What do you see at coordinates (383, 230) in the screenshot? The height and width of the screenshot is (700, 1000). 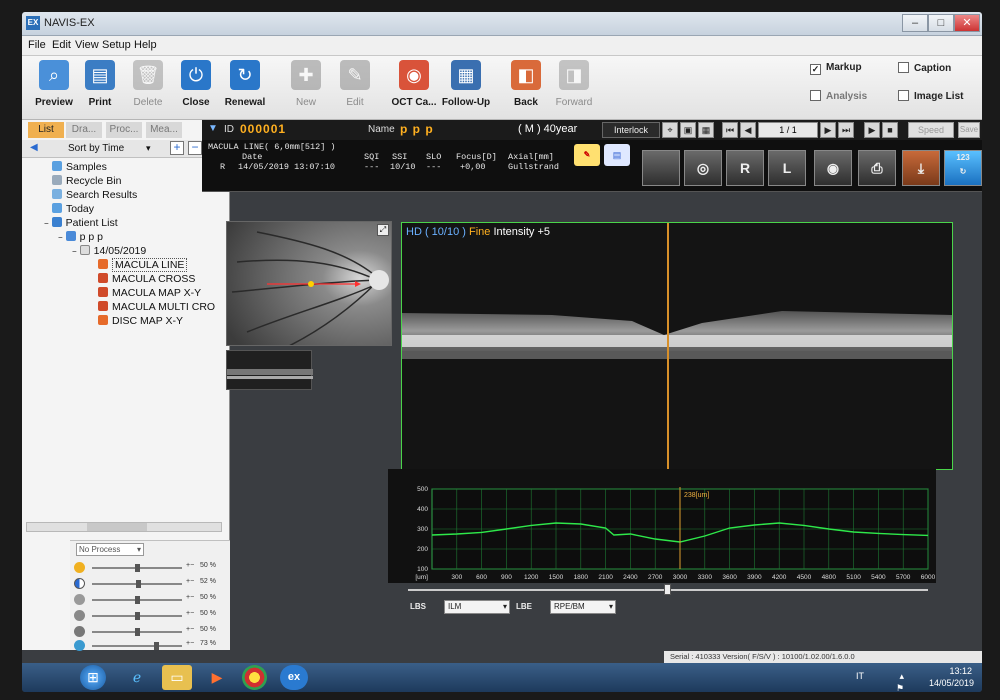 I see `expand-icon: ⤢` at bounding box center [383, 230].